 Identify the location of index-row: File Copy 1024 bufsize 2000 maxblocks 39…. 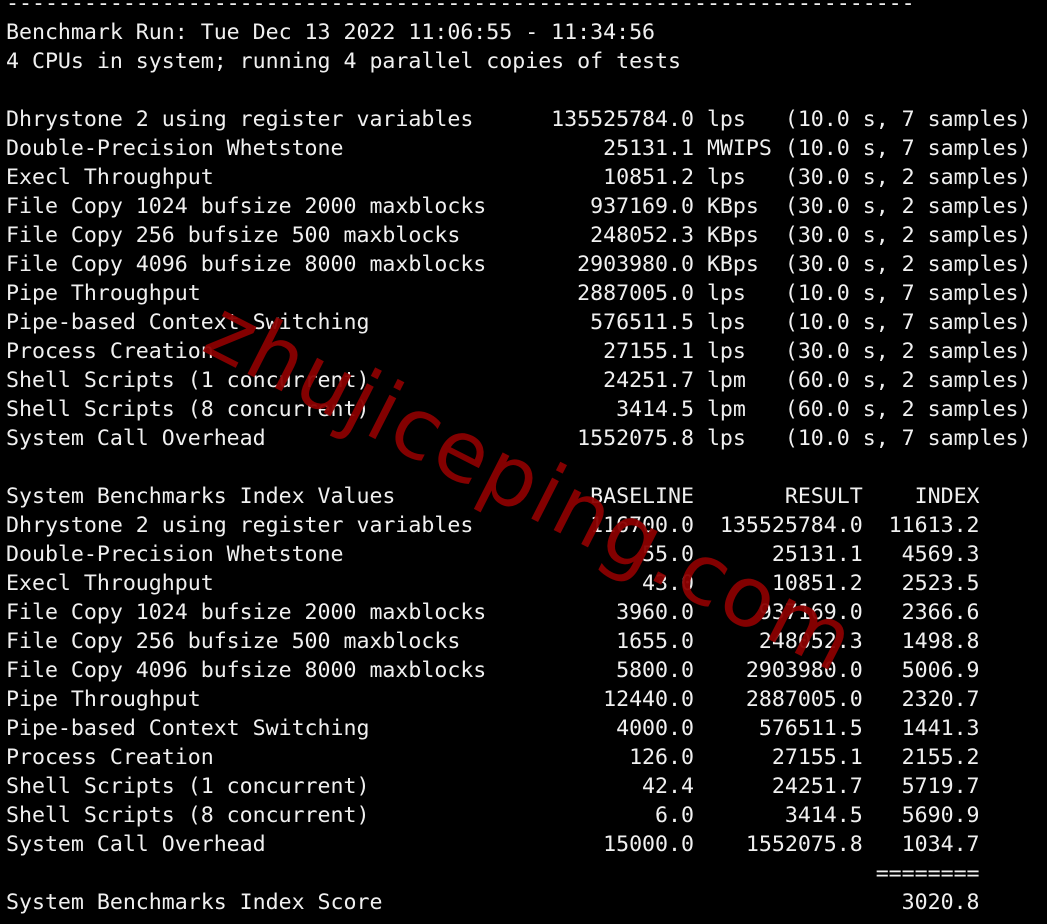
(493, 612).